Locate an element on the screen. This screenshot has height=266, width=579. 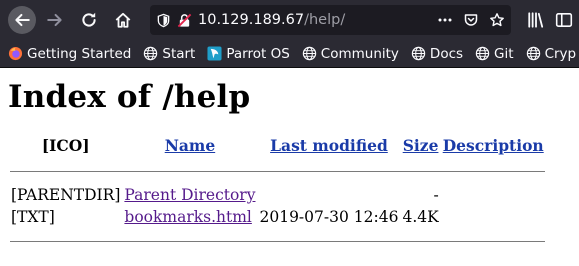
url-bar: 10.129.189.67/help/ is located at coordinates (330, 20).